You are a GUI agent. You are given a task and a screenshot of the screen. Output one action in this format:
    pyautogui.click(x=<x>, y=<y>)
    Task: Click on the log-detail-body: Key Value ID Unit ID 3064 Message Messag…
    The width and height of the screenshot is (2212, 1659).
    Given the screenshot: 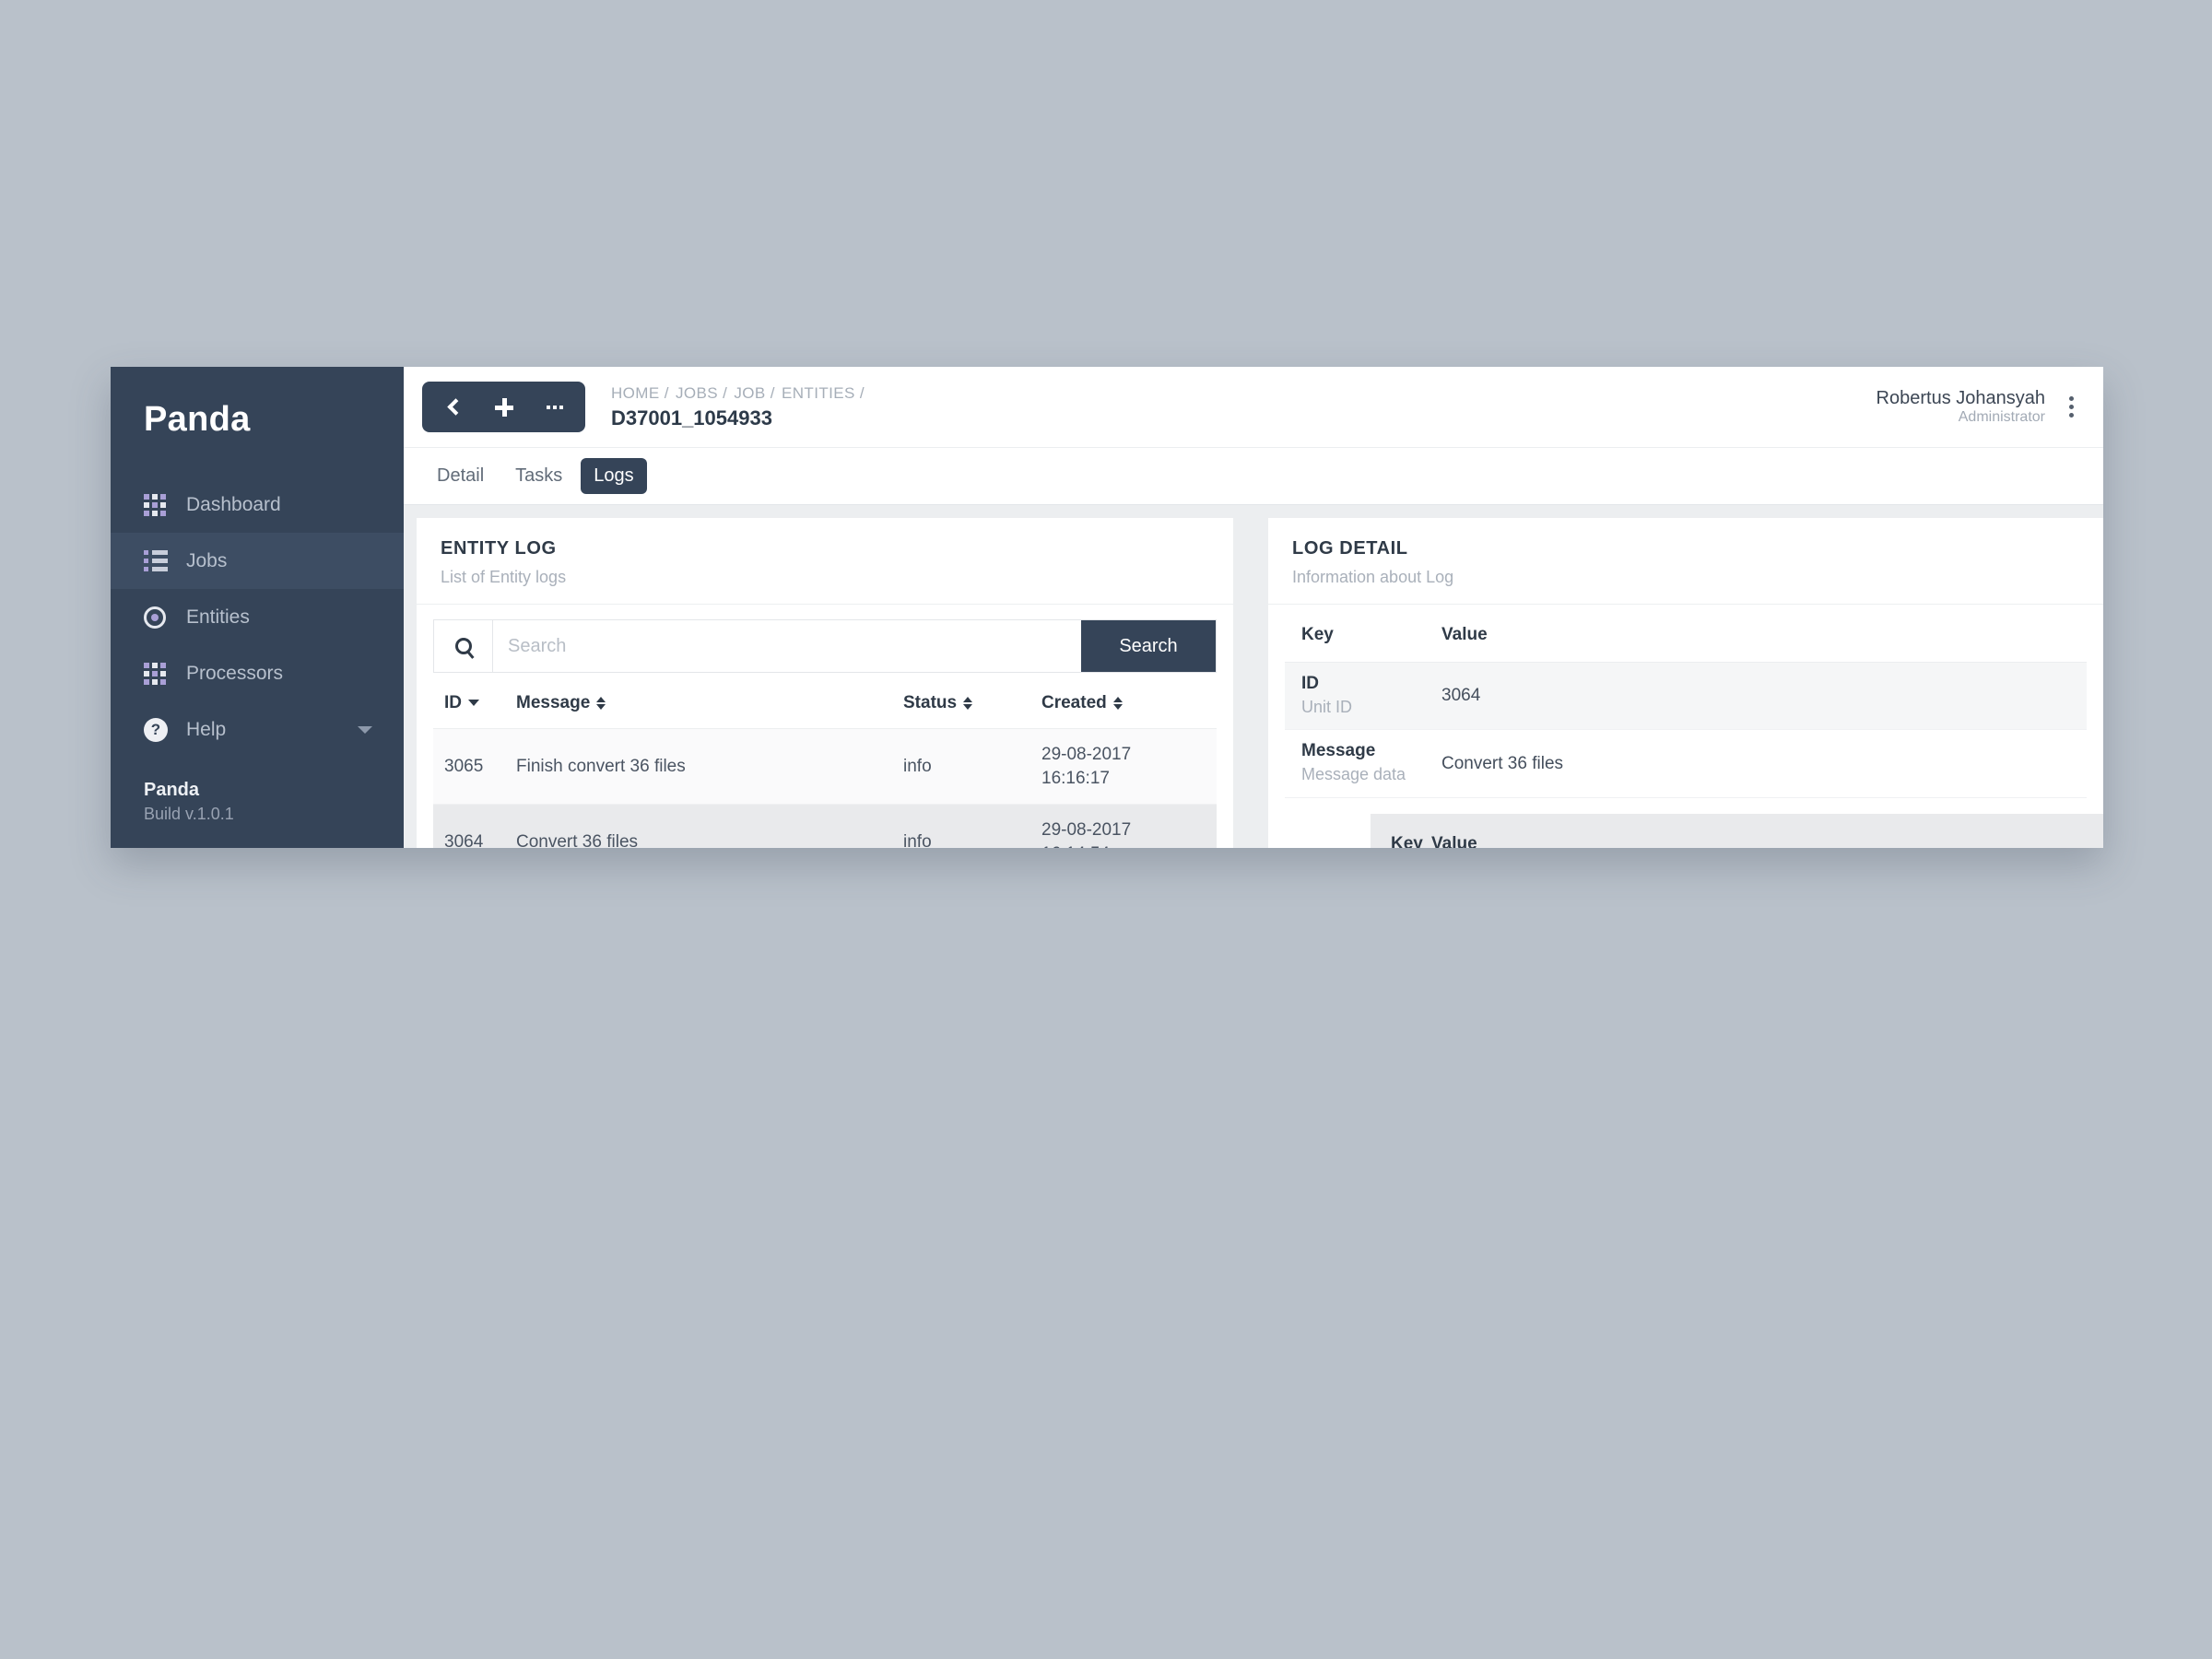 What is the action you would take?
    pyautogui.click(x=1685, y=726)
    